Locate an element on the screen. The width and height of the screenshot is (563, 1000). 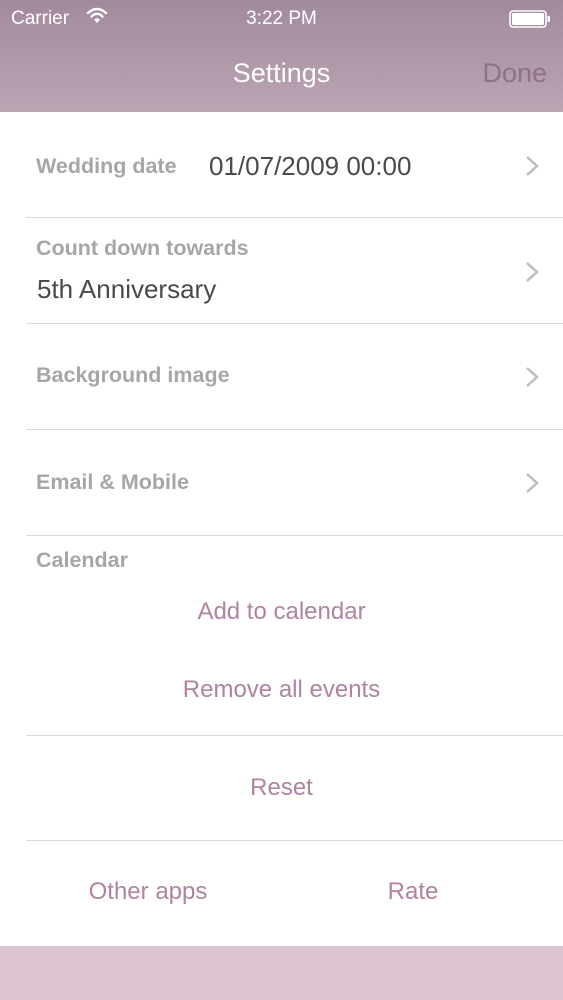
add-to-calendar-button: Add to calendar is located at coordinates (281, 612).